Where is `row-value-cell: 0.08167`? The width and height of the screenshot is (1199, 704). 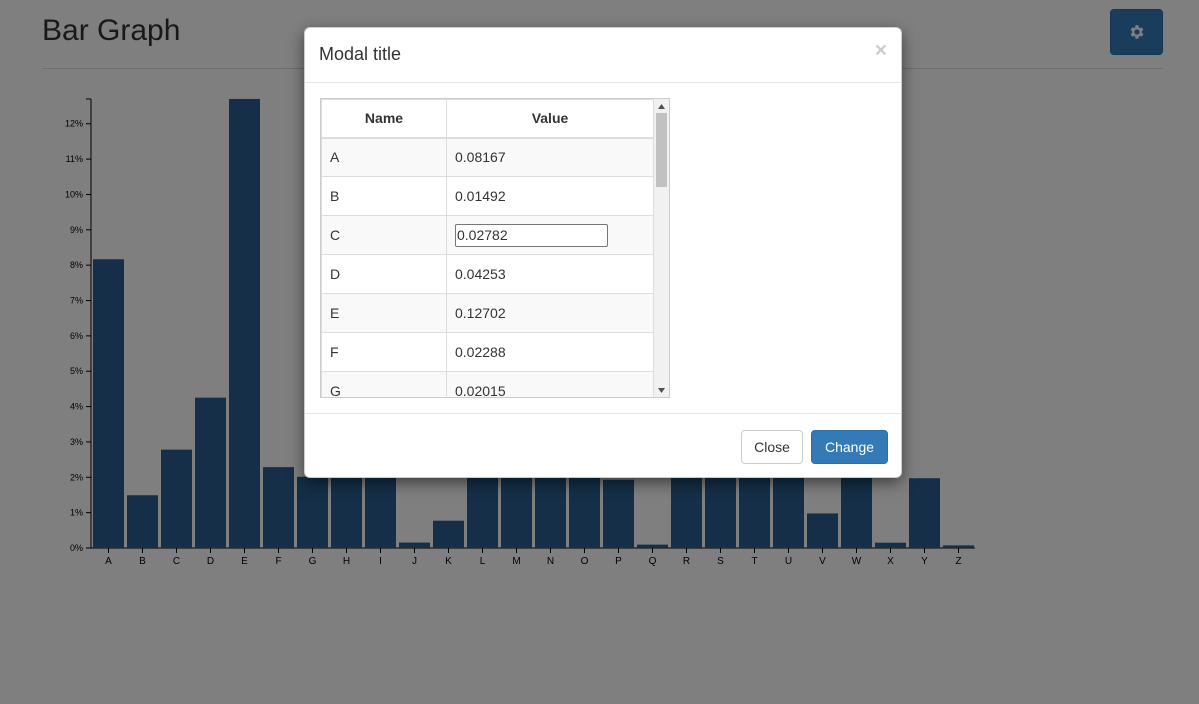 row-value-cell: 0.08167 is located at coordinates (550, 157).